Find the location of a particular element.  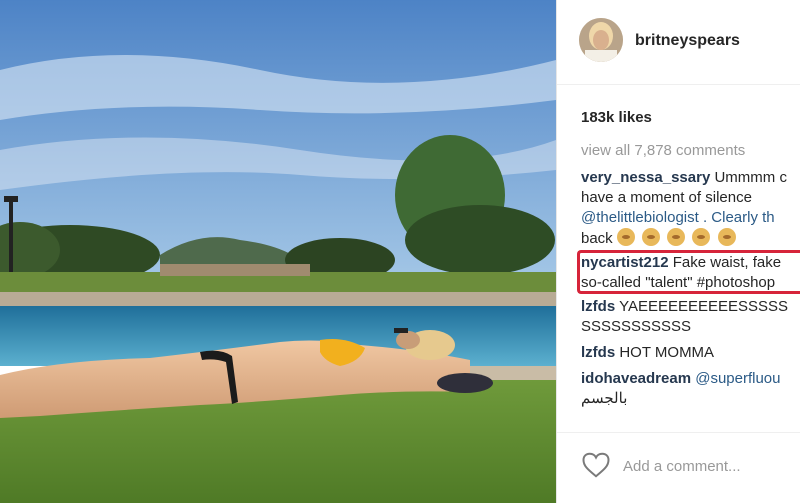

comment-item: idohaveadream @superfluou is located at coordinates (690, 379).